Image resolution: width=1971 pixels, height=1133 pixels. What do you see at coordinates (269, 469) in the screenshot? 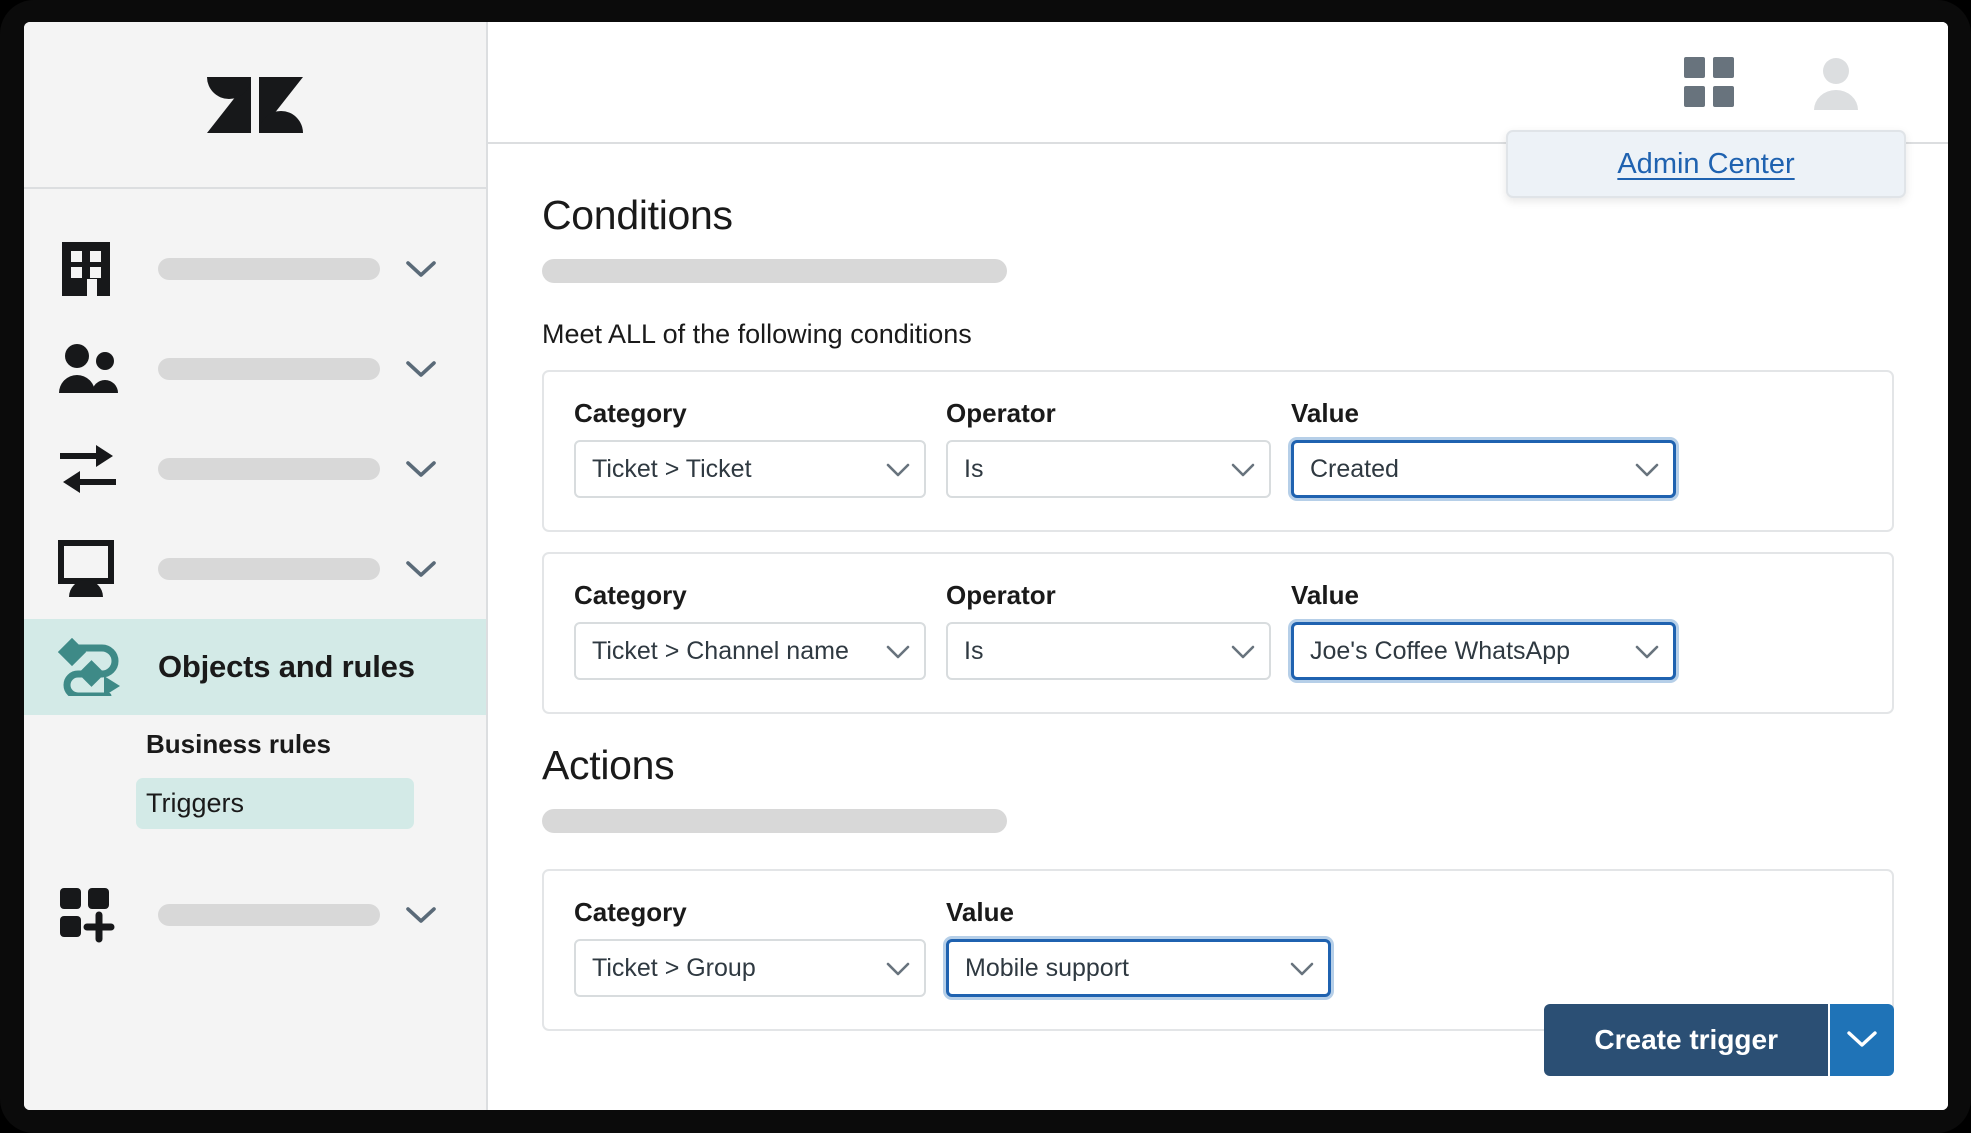
I see `sidebar-item-2-label-placeholder` at bounding box center [269, 469].